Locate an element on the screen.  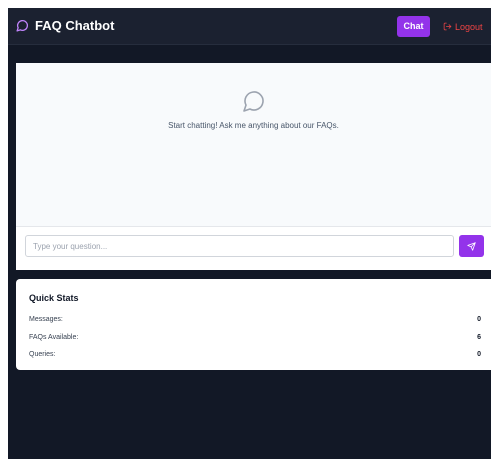
stat-row-messages: Messages: 0 is located at coordinates (255, 319).